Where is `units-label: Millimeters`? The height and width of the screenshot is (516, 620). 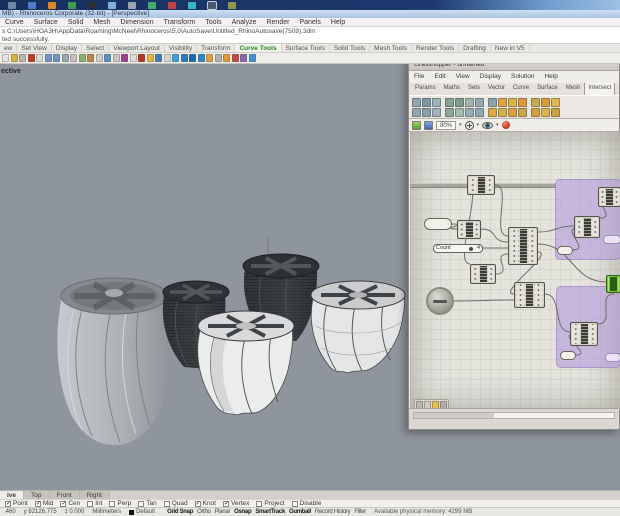 units-label: Millimeters is located at coordinates (106, 512).